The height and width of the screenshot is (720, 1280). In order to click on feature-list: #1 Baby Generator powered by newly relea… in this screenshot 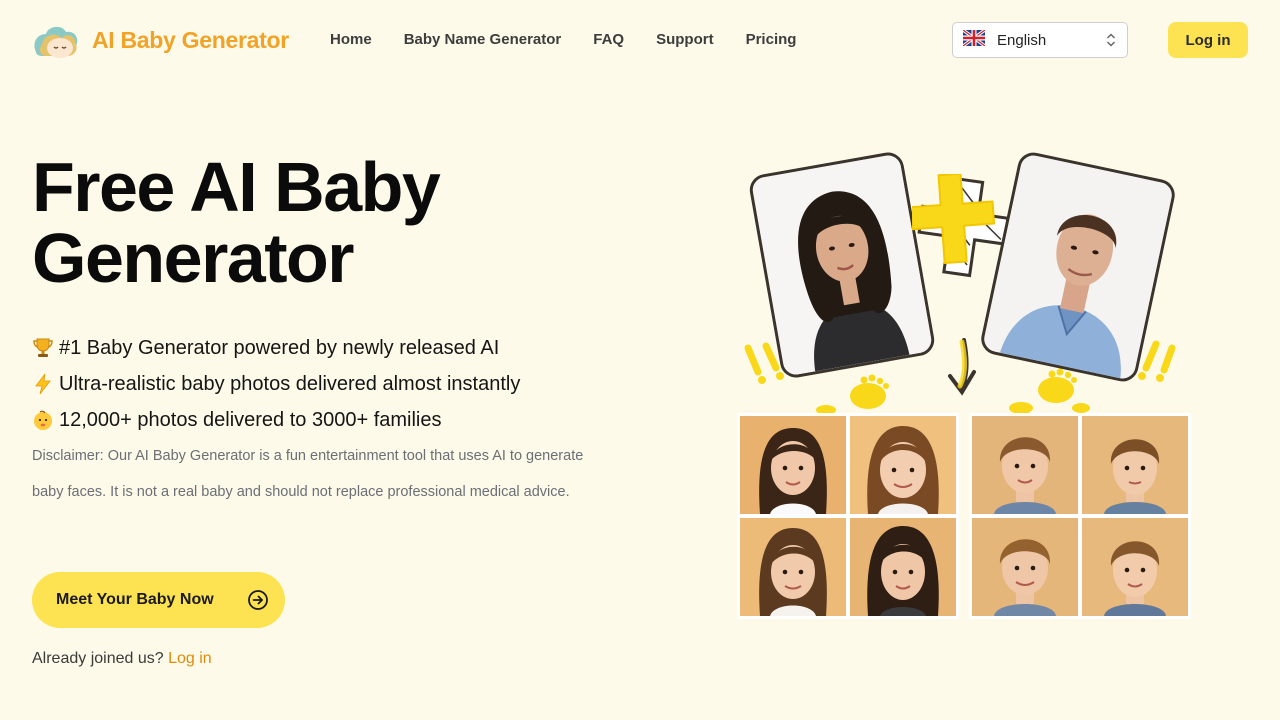, I will do `click(276, 384)`.